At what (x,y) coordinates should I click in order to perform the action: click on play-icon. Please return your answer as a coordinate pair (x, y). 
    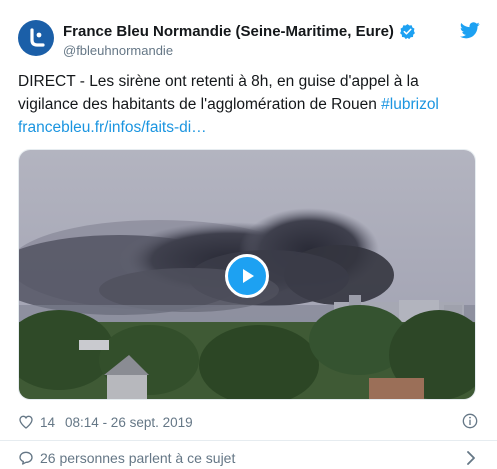
    Looking at the image, I should click on (248, 276).